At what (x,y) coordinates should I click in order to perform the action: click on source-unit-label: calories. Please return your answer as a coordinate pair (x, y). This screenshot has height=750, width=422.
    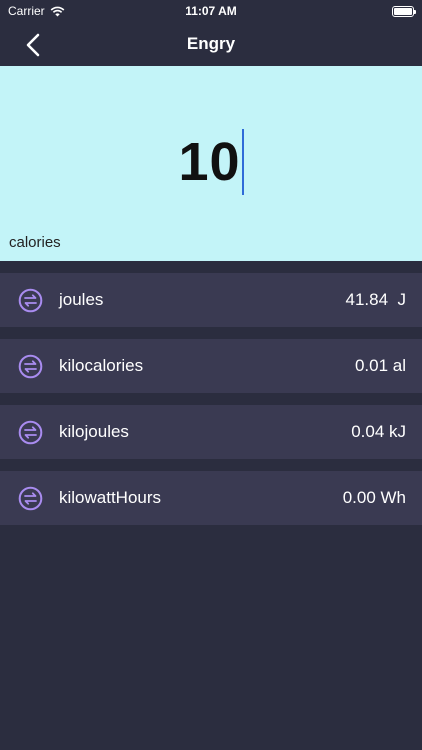
    Looking at the image, I should click on (35, 242).